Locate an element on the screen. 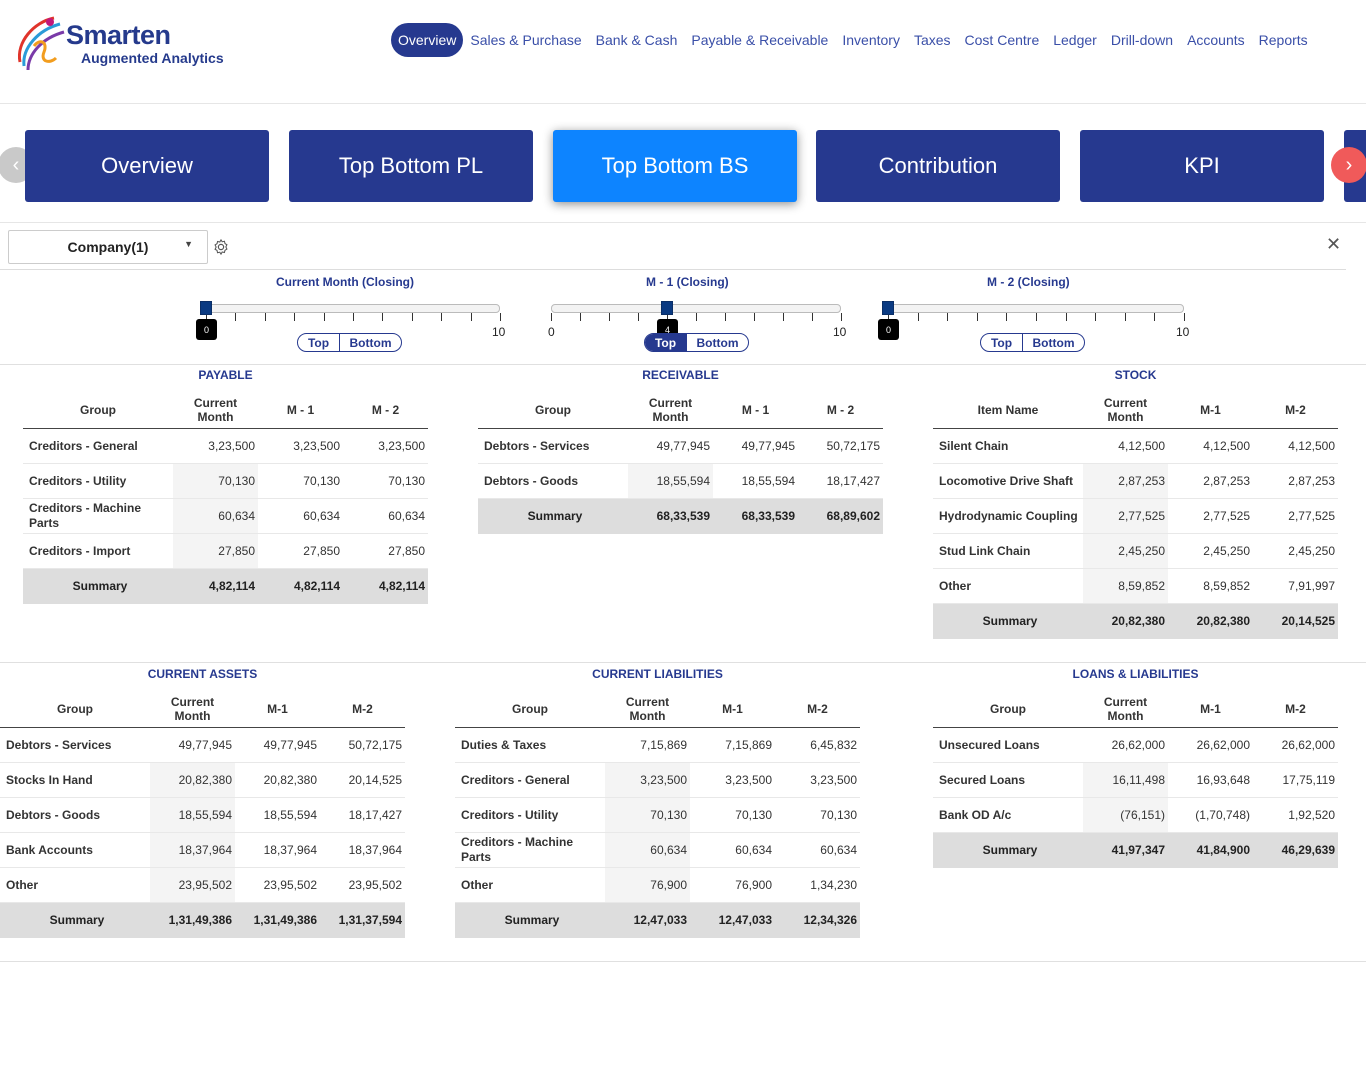 The width and height of the screenshot is (1366, 1068). nav-item-accounts: Accounts is located at coordinates (1216, 40).